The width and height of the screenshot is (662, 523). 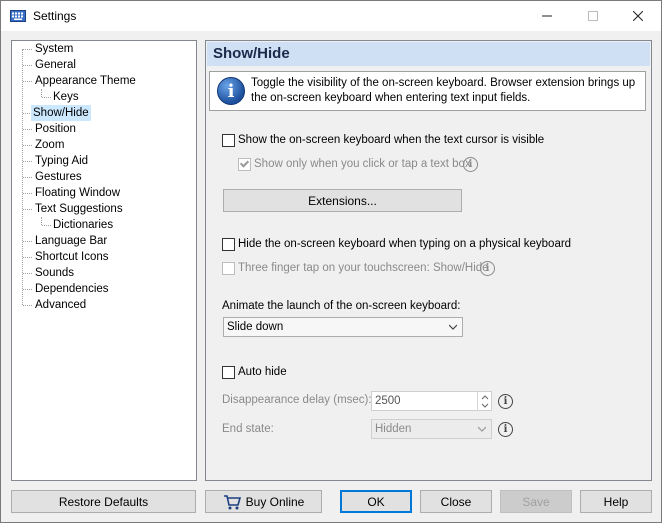 What do you see at coordinates (297, 400) in the screenshot?
I see `delay-label: Disappearance delay (msec):` at bounding box center [297, 400].